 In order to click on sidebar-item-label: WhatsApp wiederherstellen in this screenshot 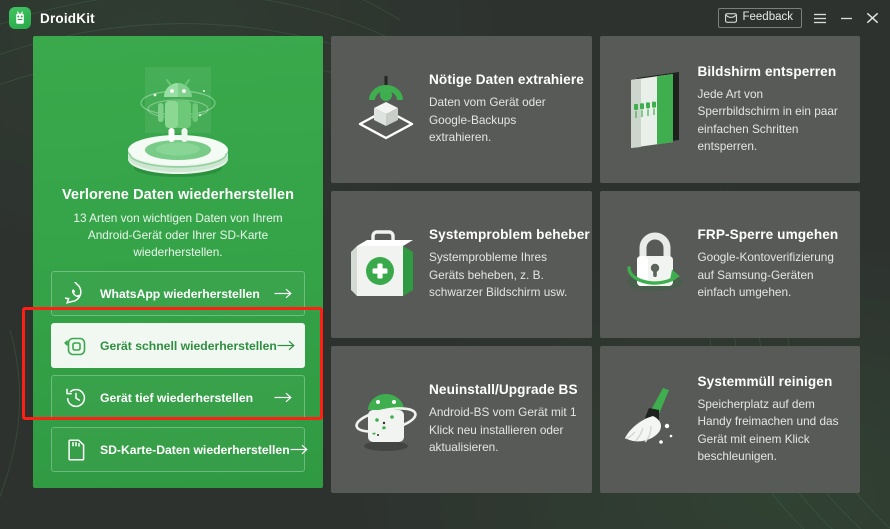, I will do `click(180, 293)`.